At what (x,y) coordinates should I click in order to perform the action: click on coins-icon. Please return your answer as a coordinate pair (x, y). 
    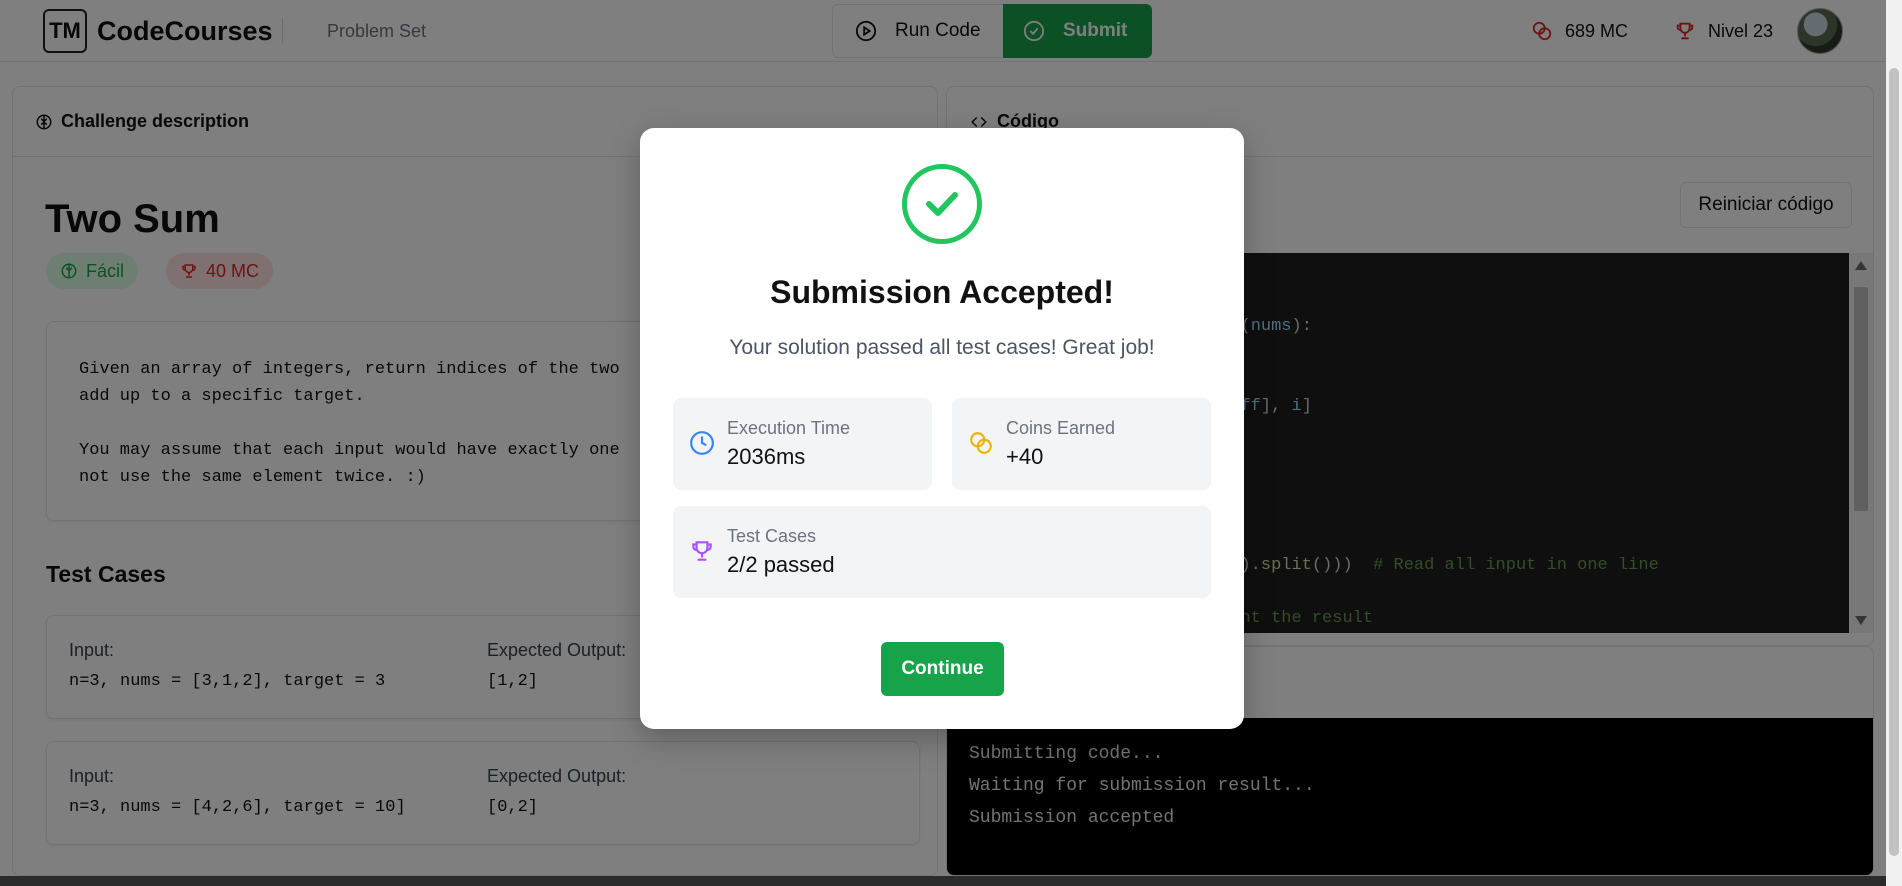
    Looking at the image, I should click on (981, 443).